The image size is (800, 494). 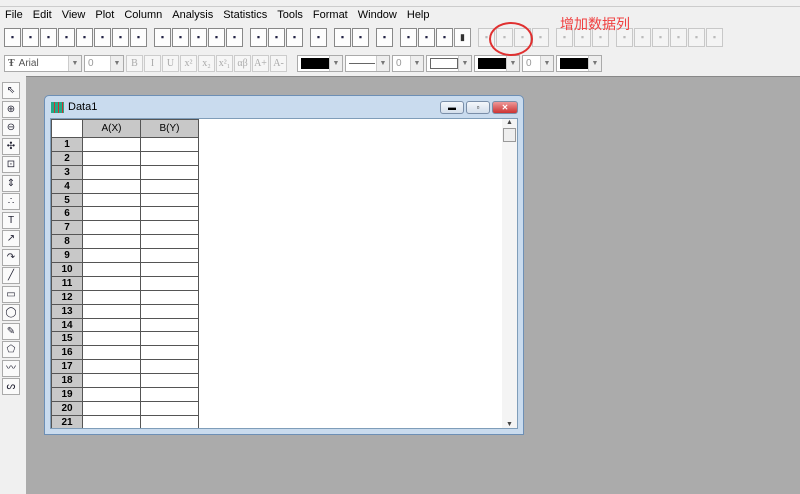 What do you see at coordinates (418, 15) in the screenshot?
I see `menu-help: Help` at bounding box center [418, 15].